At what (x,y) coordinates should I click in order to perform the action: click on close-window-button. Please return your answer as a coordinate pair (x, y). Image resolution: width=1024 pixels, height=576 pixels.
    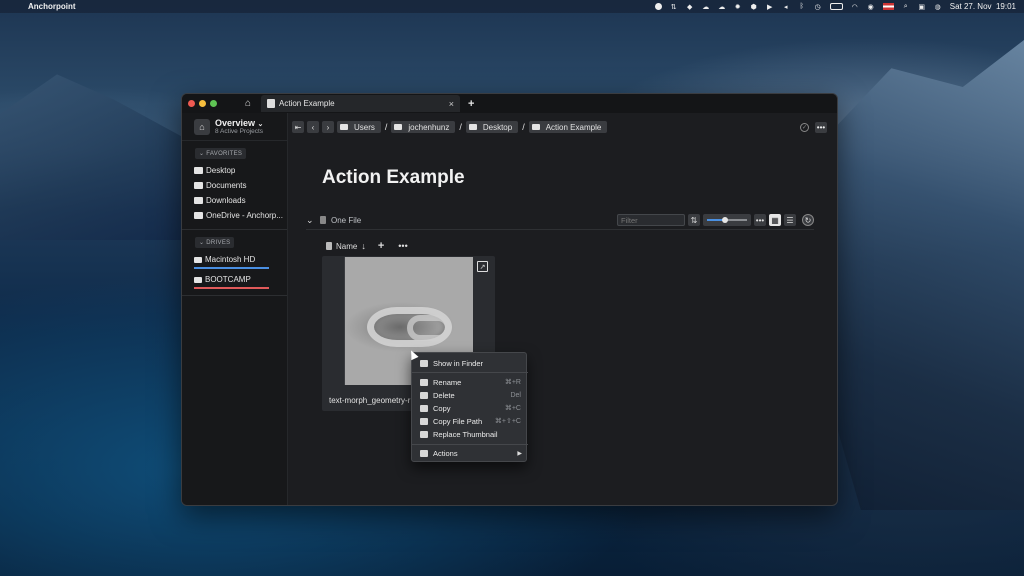
    Looking at the image, I should click on (191, 103).